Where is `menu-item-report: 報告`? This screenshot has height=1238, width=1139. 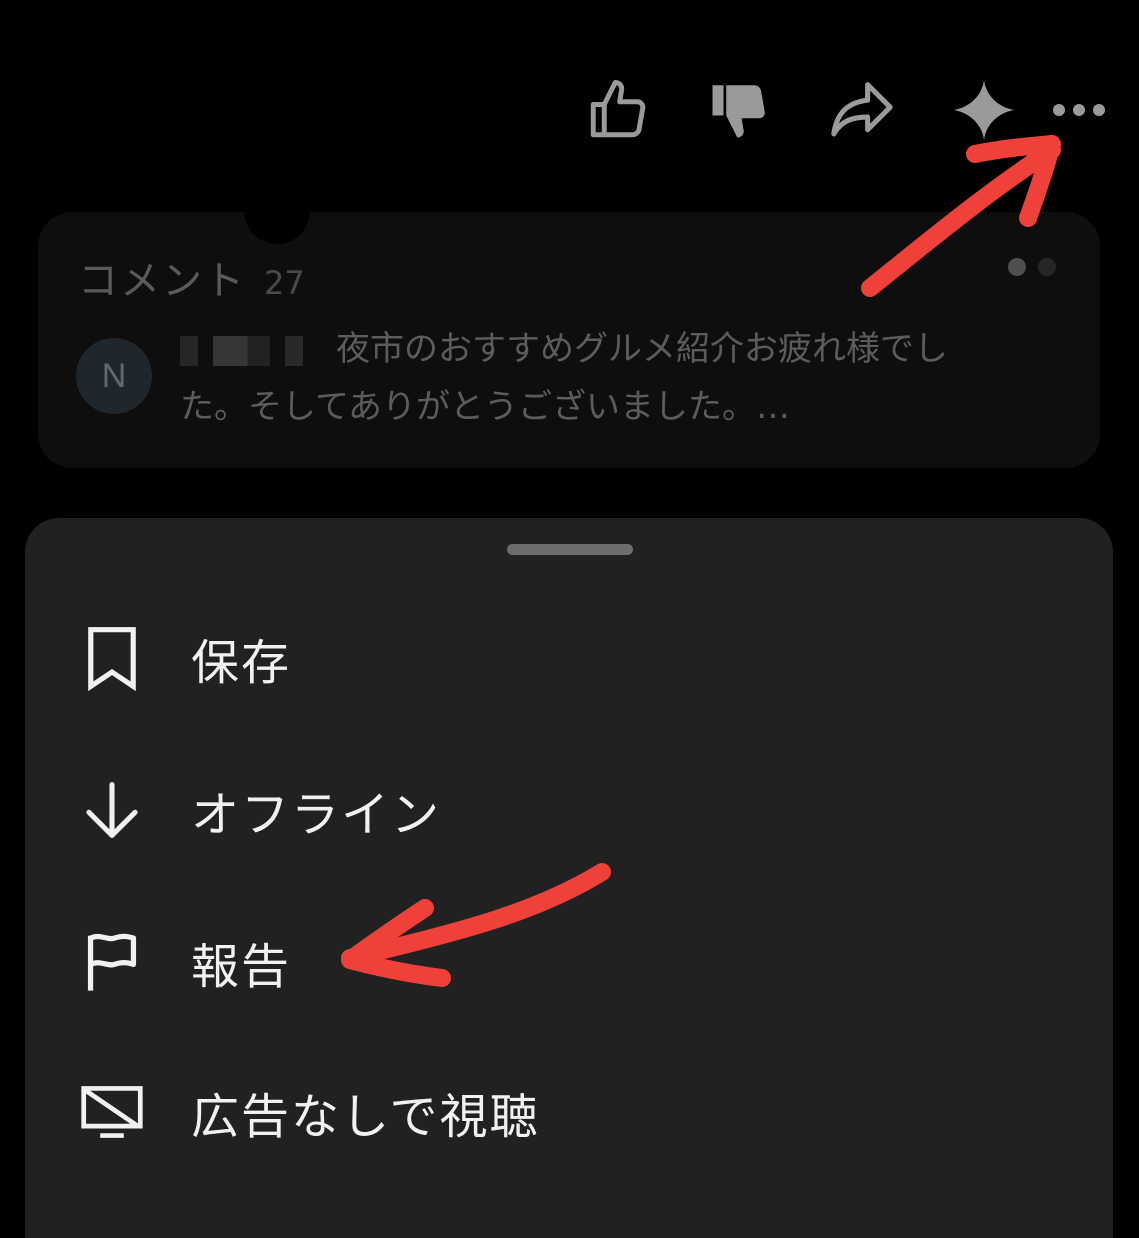 menu-item-report: 報告 is located at coordinates (569, 962).